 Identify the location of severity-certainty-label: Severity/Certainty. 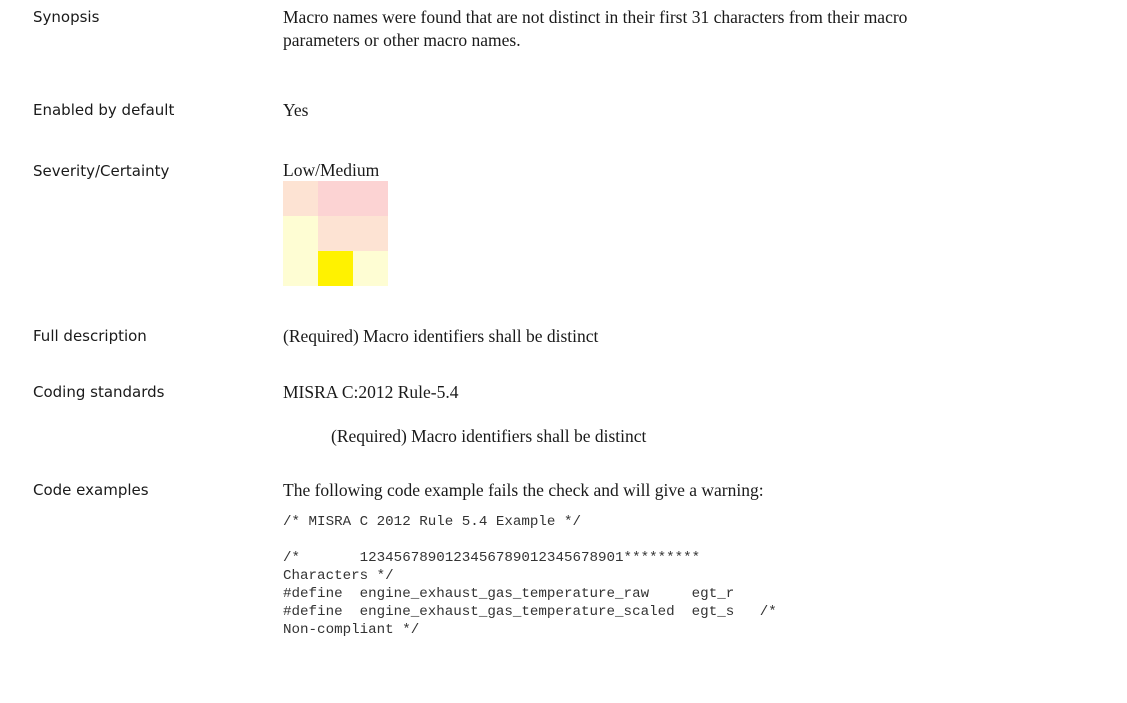
(101, 171).